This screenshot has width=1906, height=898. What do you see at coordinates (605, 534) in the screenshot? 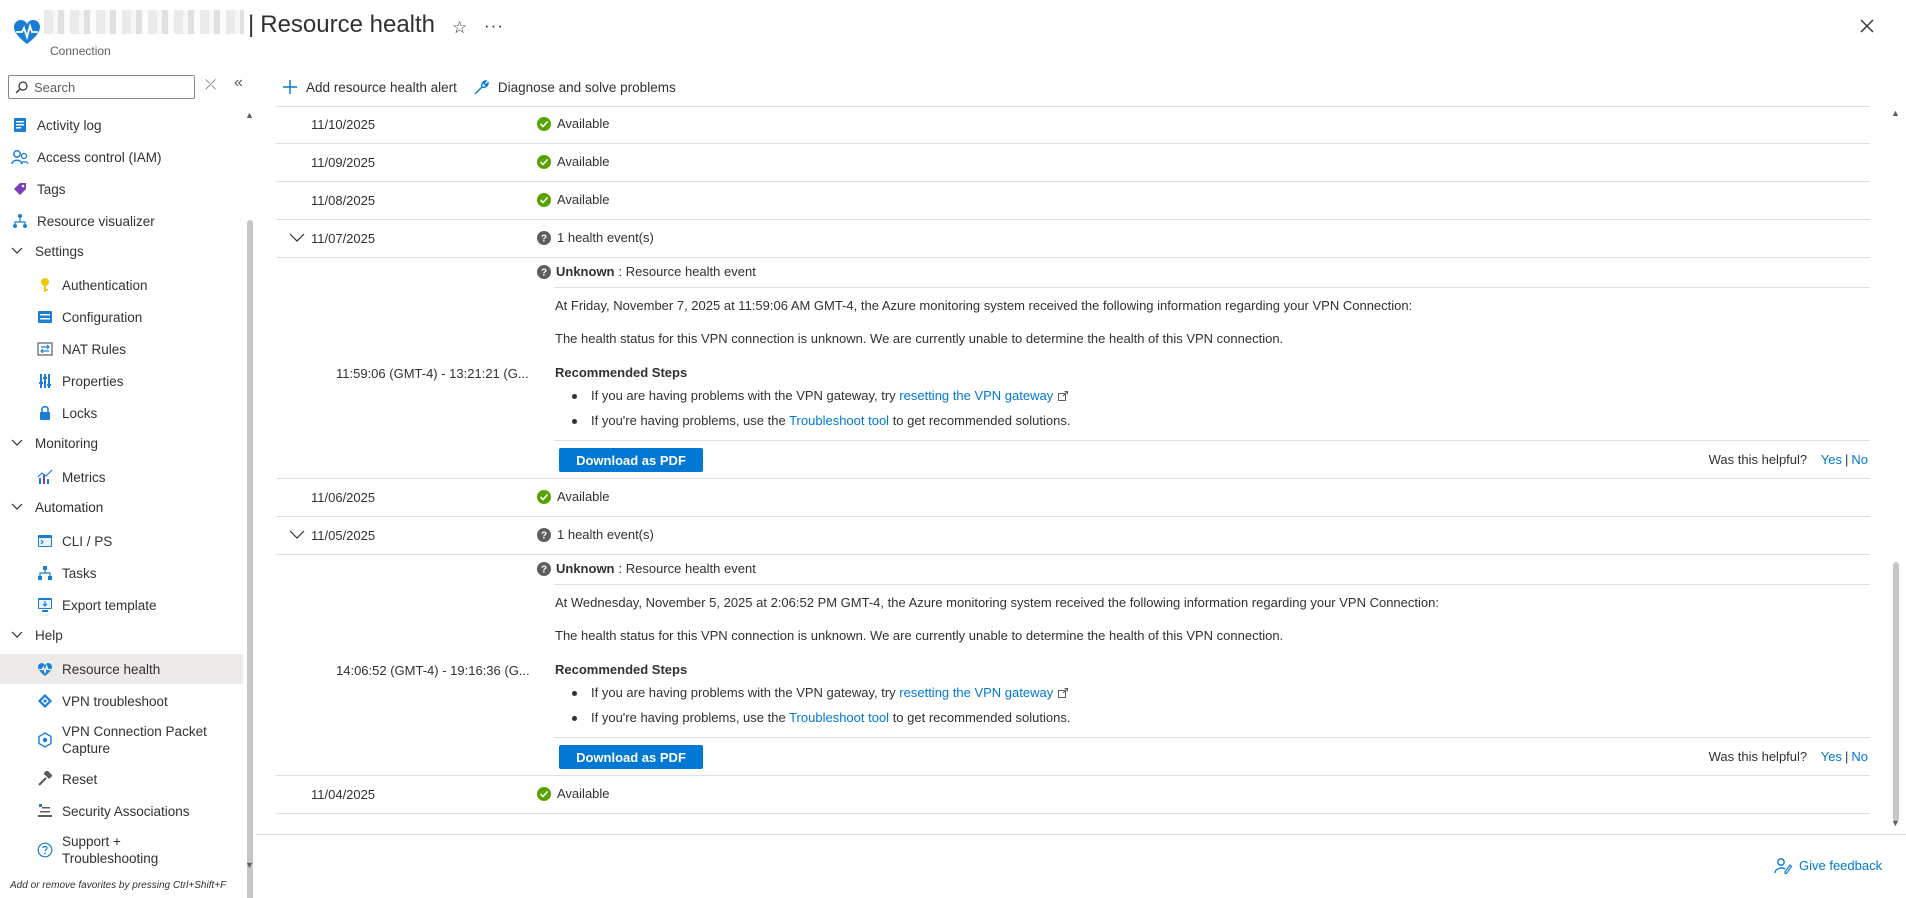
I see `row-status-label: 1 health event(s)` at bounding box center [605, 534].